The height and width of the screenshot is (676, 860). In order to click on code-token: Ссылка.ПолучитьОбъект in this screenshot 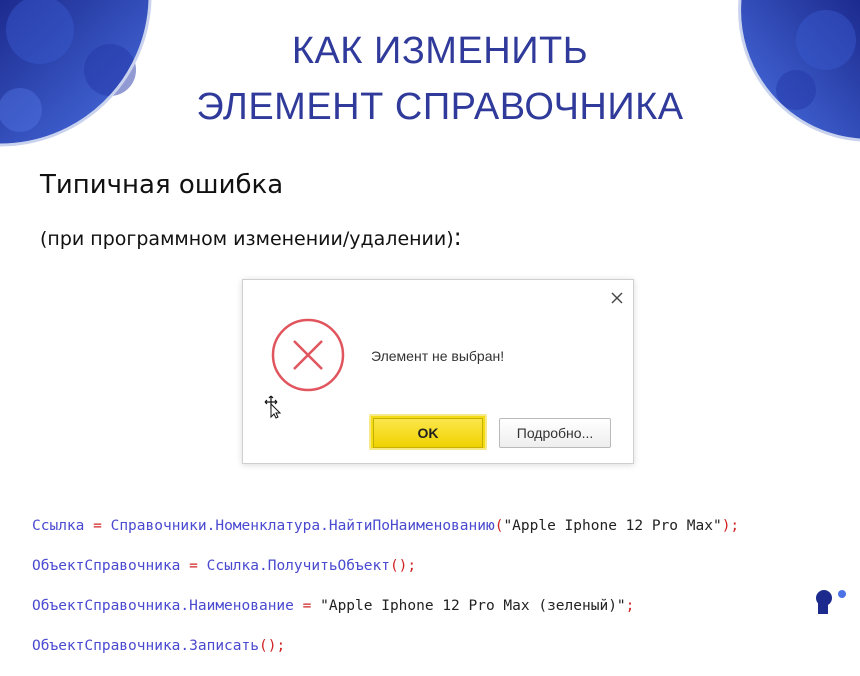, I will do `click(298, 566)`.